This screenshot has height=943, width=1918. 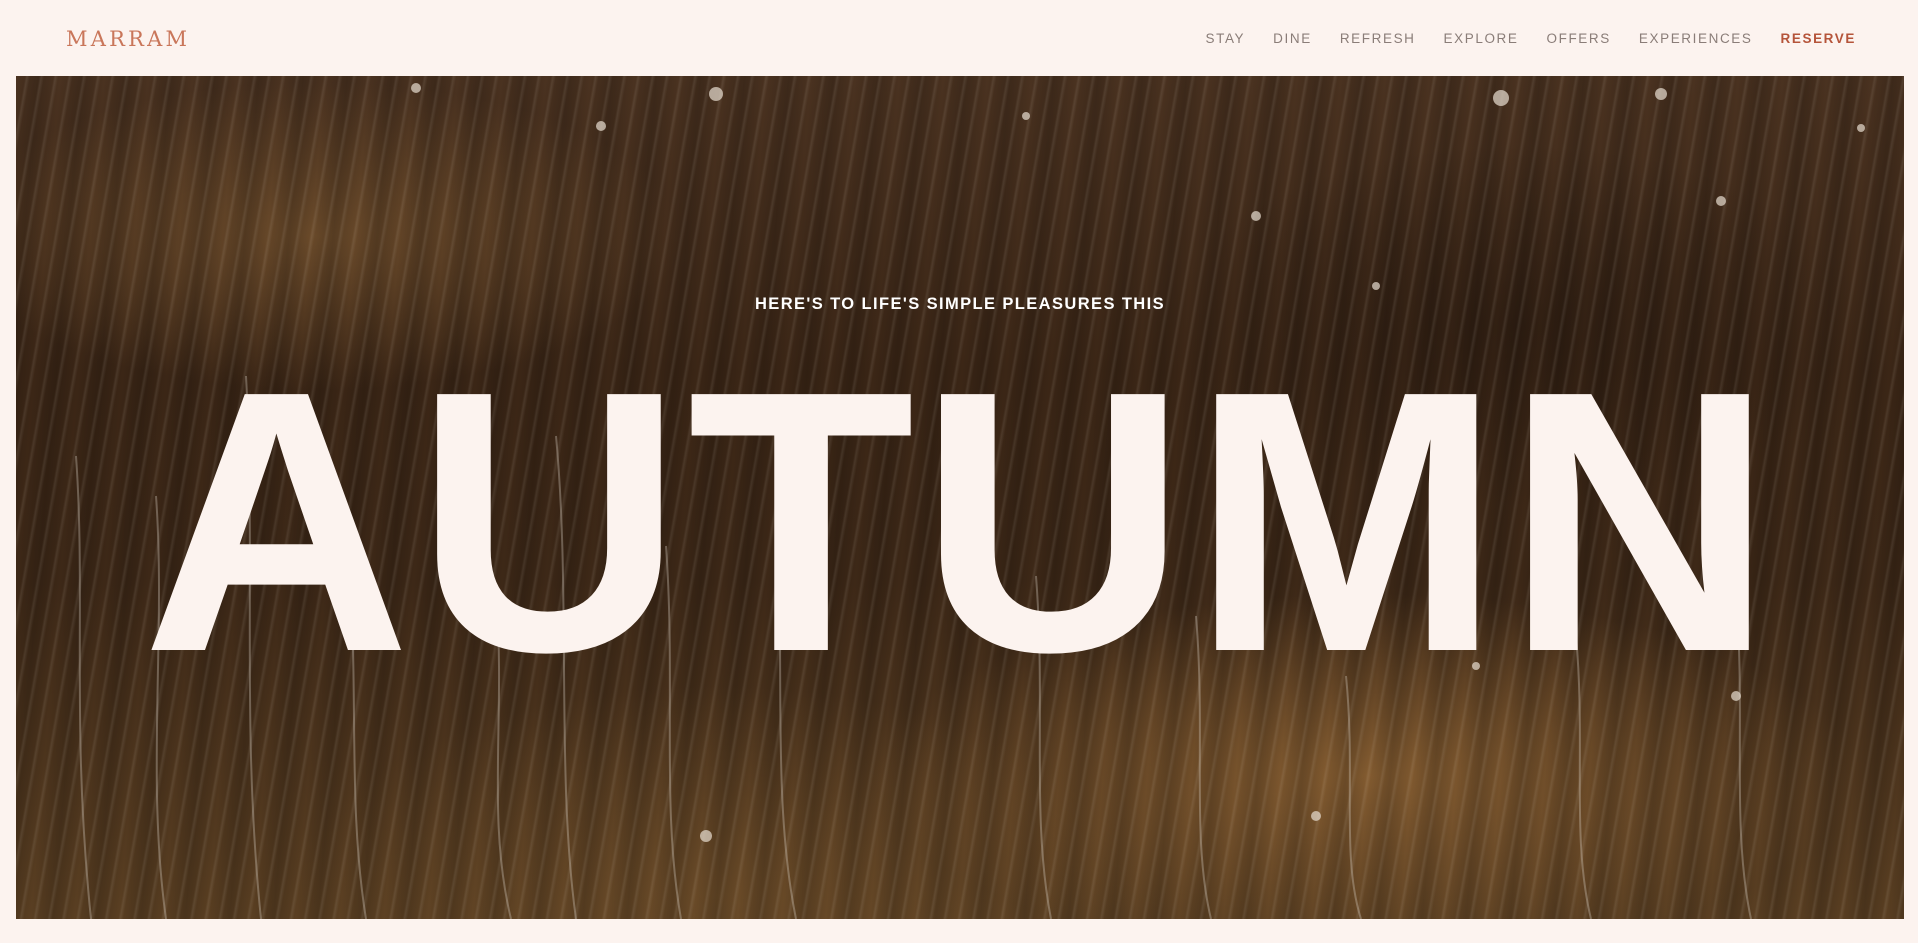 What do you see at coordinates (1579, 39) in the screenshot?
I see `nav-item-offers: OFFERS` at bounding box center [1579, 39].